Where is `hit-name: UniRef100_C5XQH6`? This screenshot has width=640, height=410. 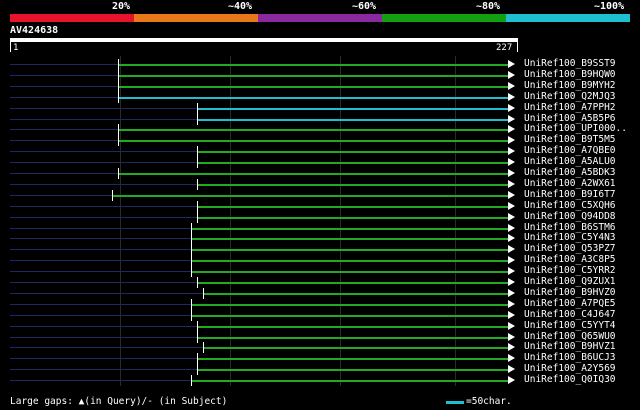
hit-name: UniRef100_C5XQH6 is located at coordinates (570, 205).